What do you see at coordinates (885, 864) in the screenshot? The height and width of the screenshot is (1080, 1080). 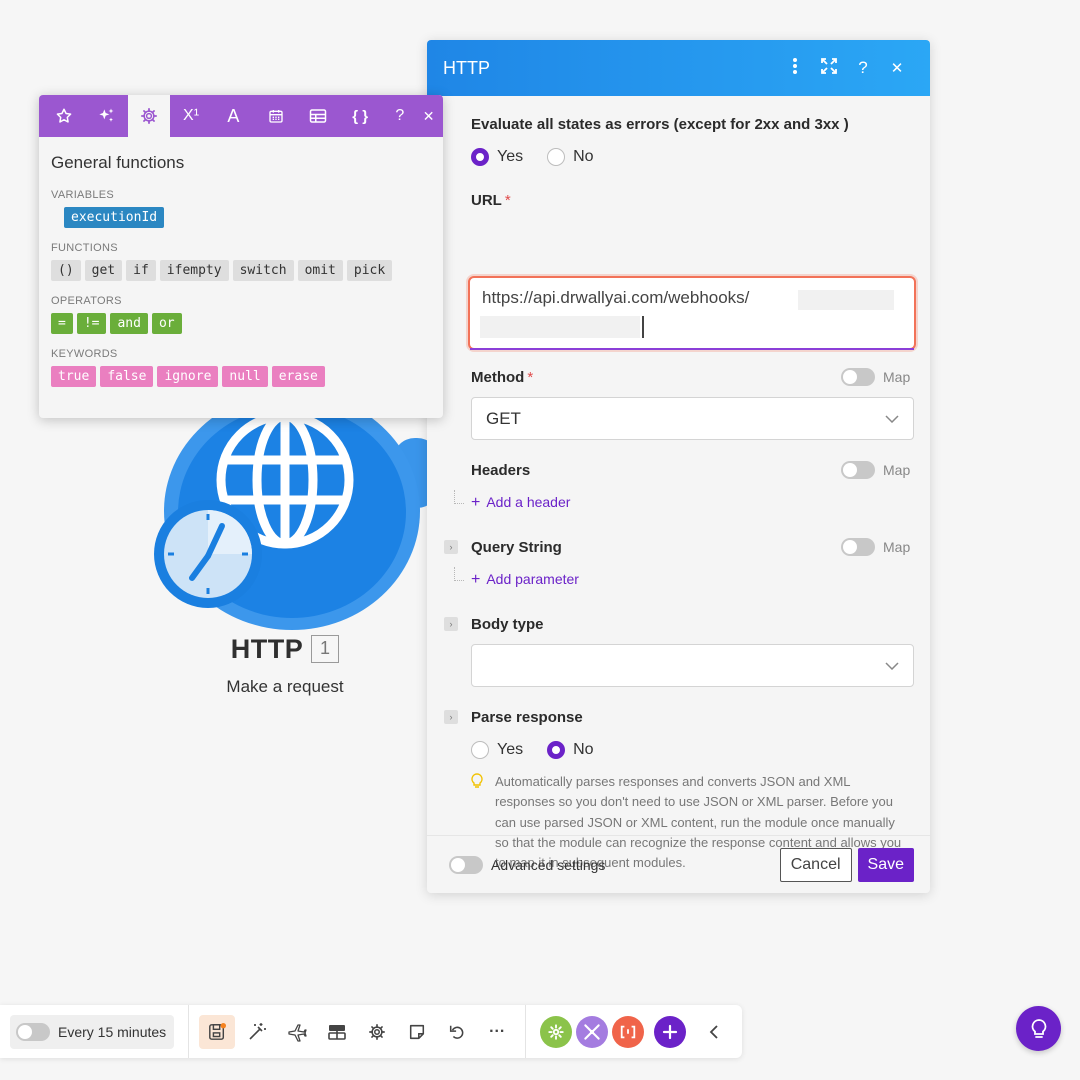 I see `save-button: Save` at bounding box center [885, 864].